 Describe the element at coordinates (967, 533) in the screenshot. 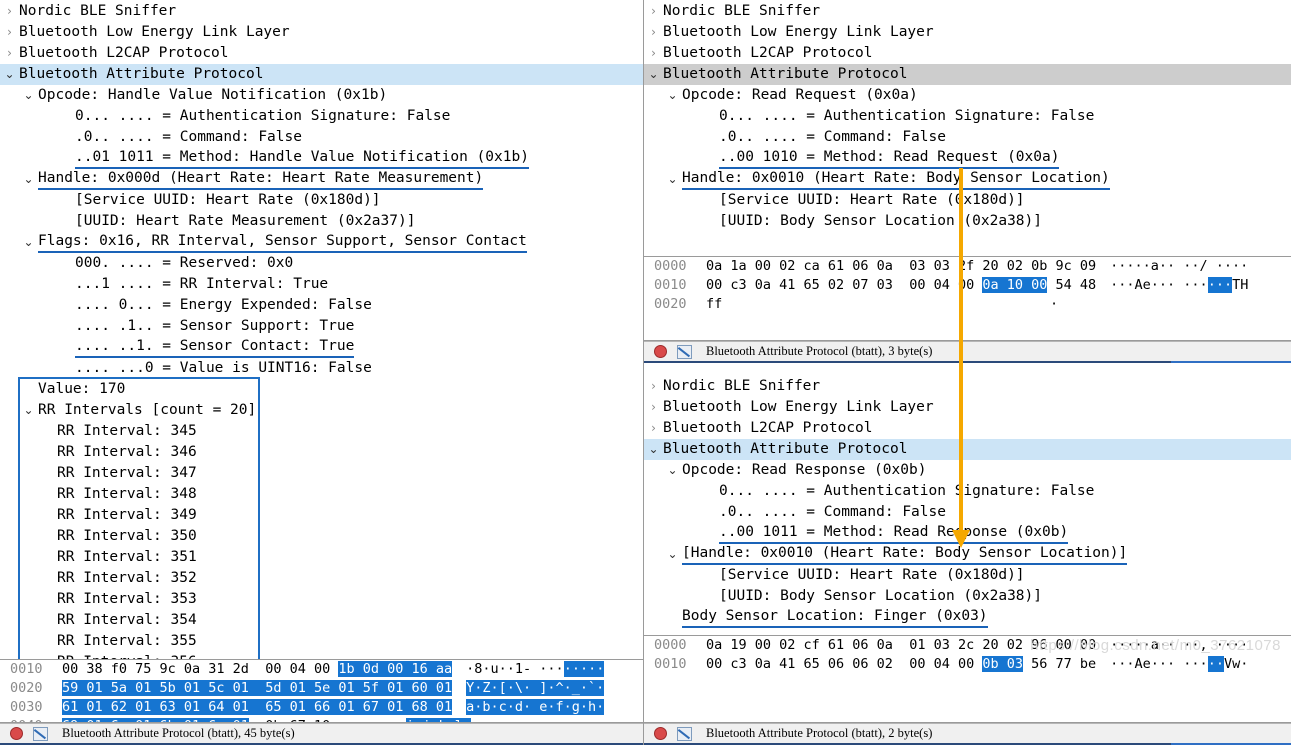

I see `tree-row: ..00 1011 = Method: Read Response (0x0b)` at that location.